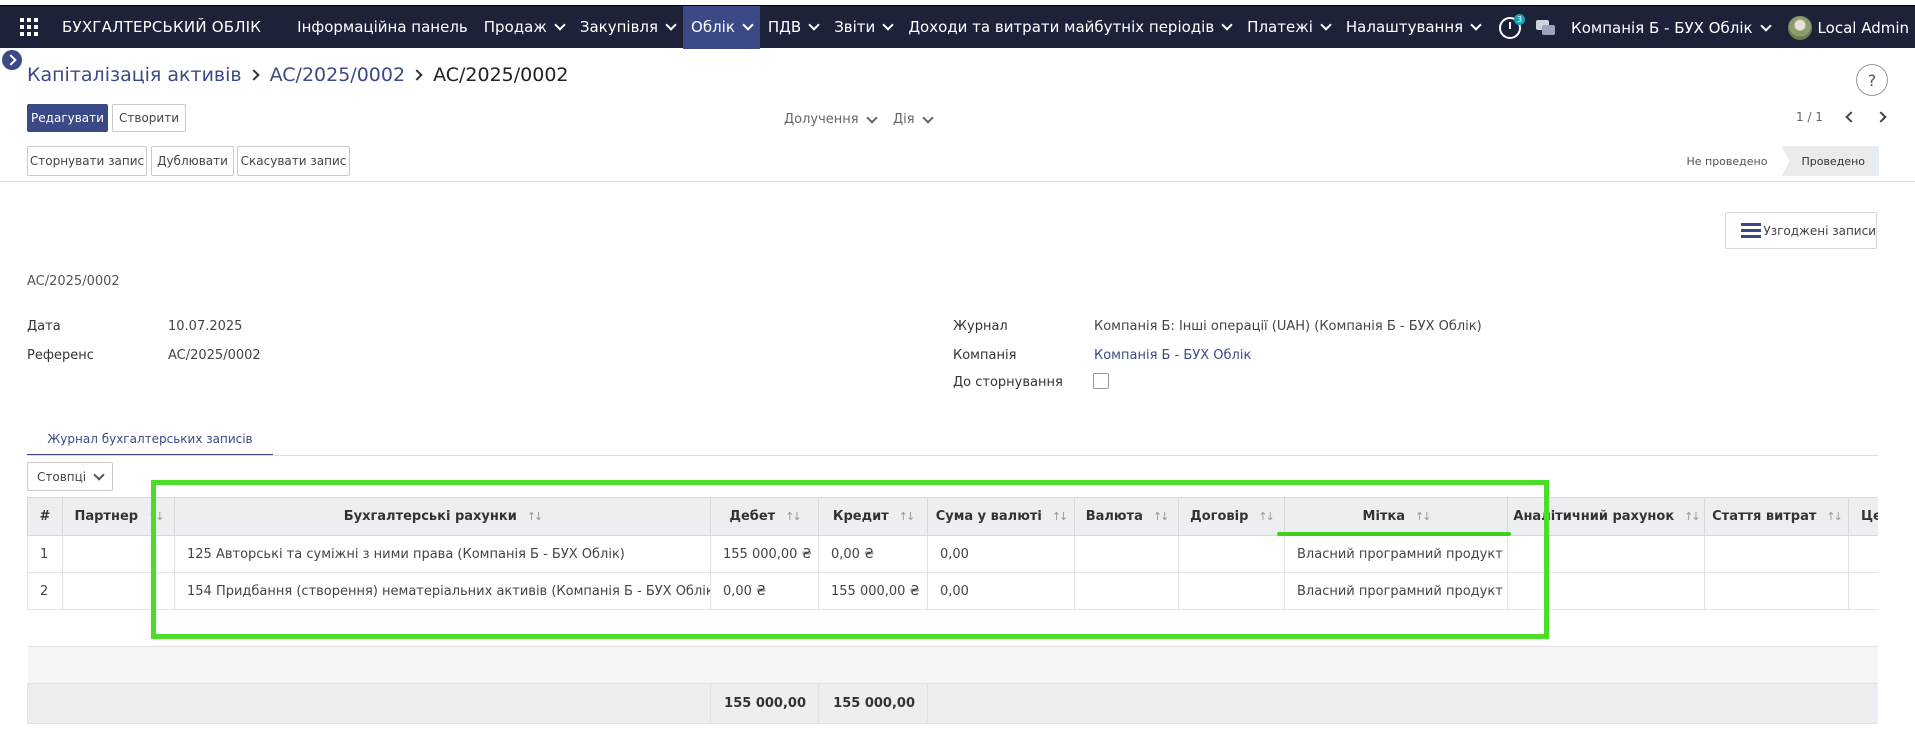 The image size is (1915, 732). I want to click on menu-vat: ПДВ, so click(793, 27).